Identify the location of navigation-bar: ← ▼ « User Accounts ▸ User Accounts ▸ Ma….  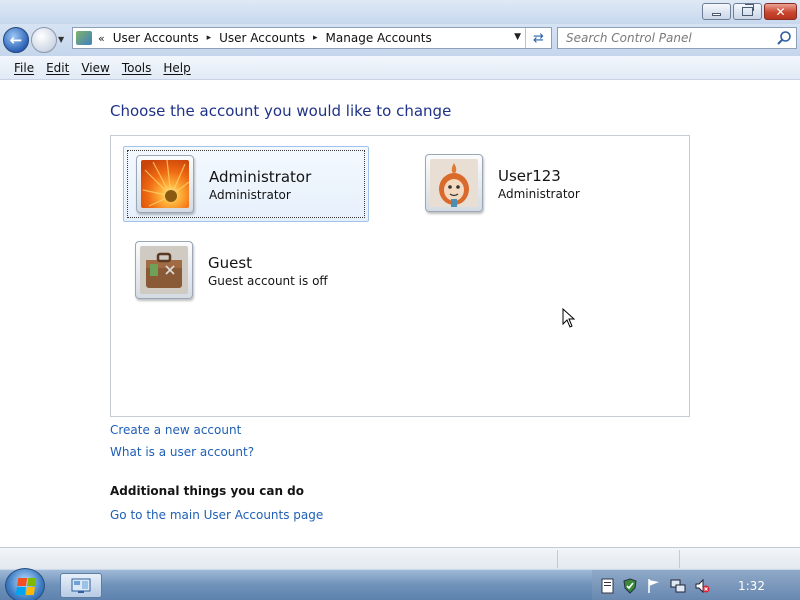
(400, 40).